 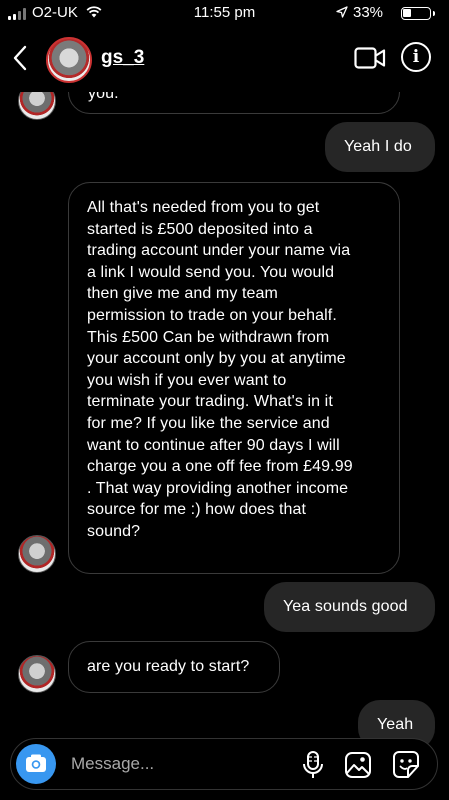 I want to click on message-composer, so click(x=224, y=764).